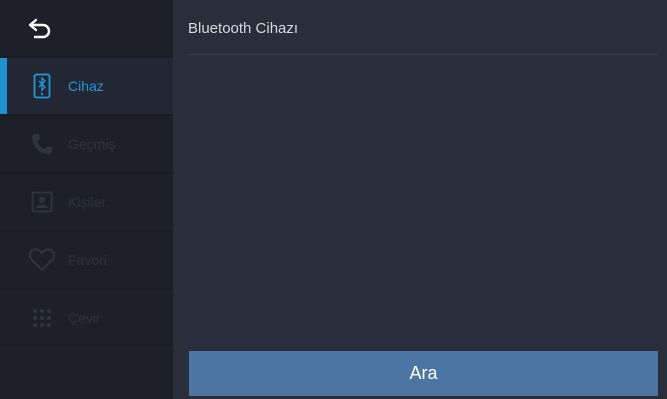 The image size is (667, 399). Describe the element at coordinates (42, 144) in the screenshot. I see `phone-icon` at that location.